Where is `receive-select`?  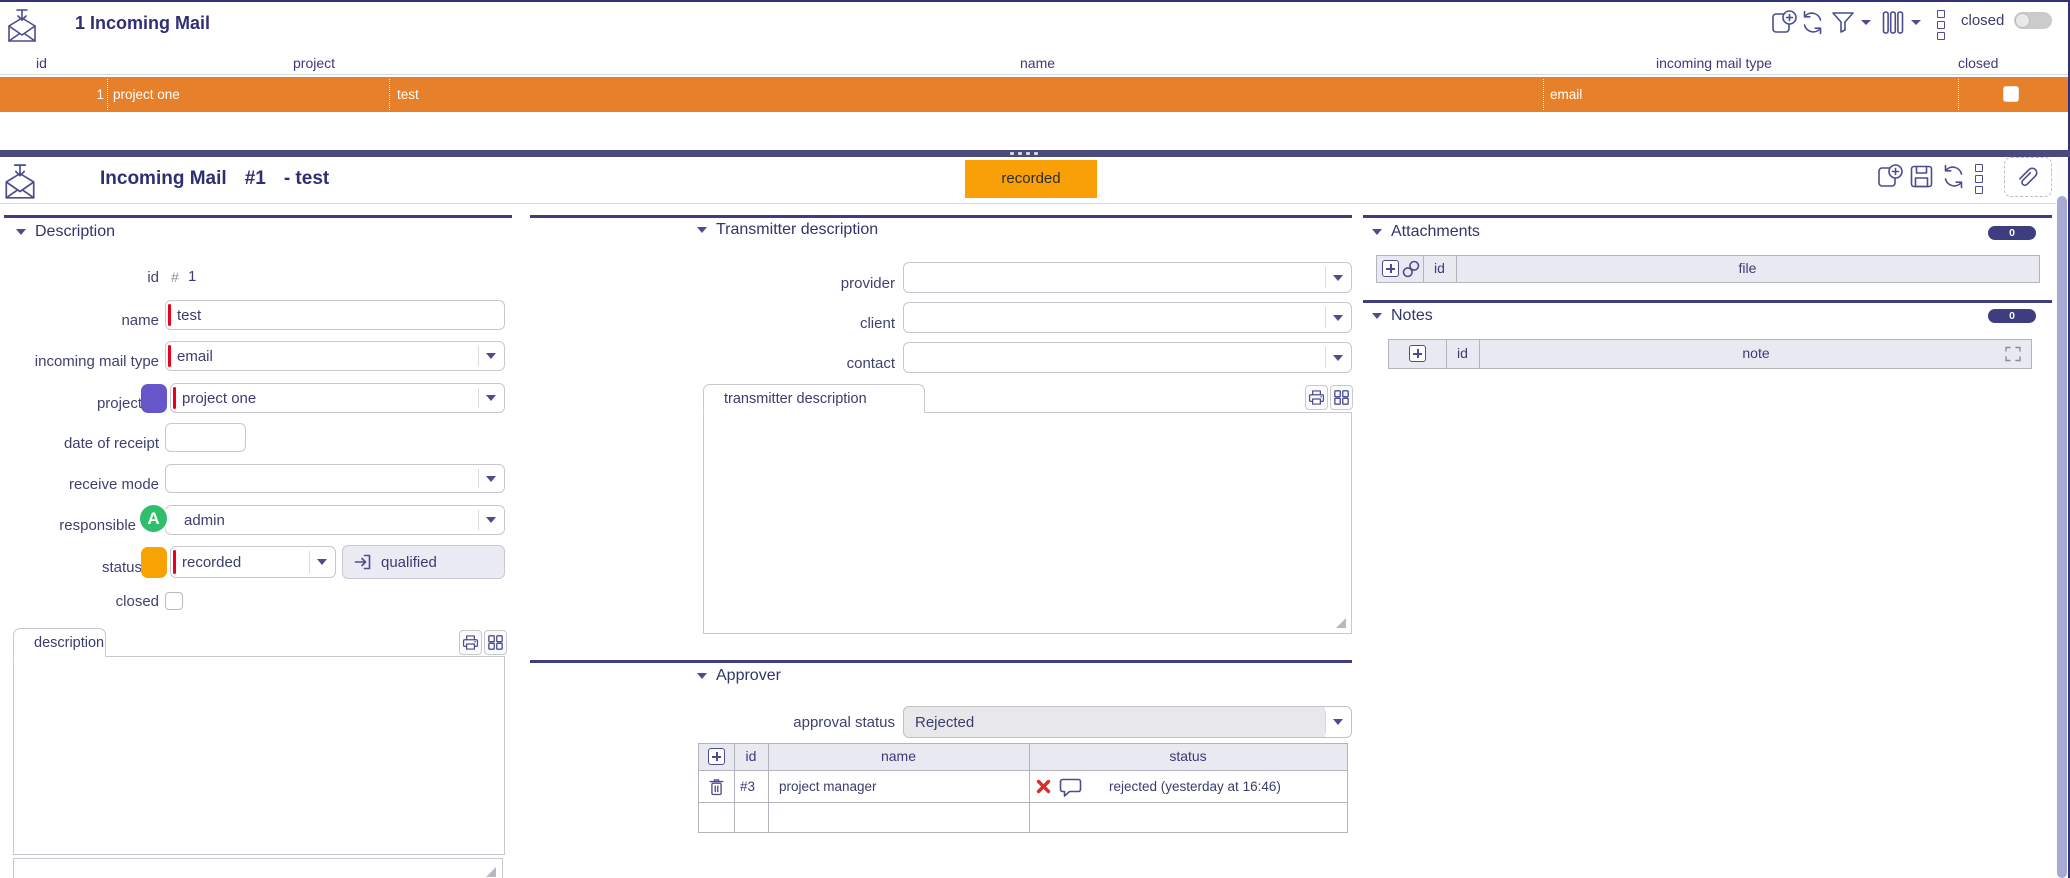 receive-select is located at coordinates (335, 478).